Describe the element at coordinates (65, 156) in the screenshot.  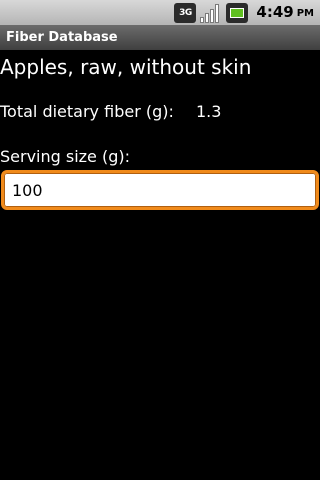
I see `serving-size-label: Serving size (g):` at that location.